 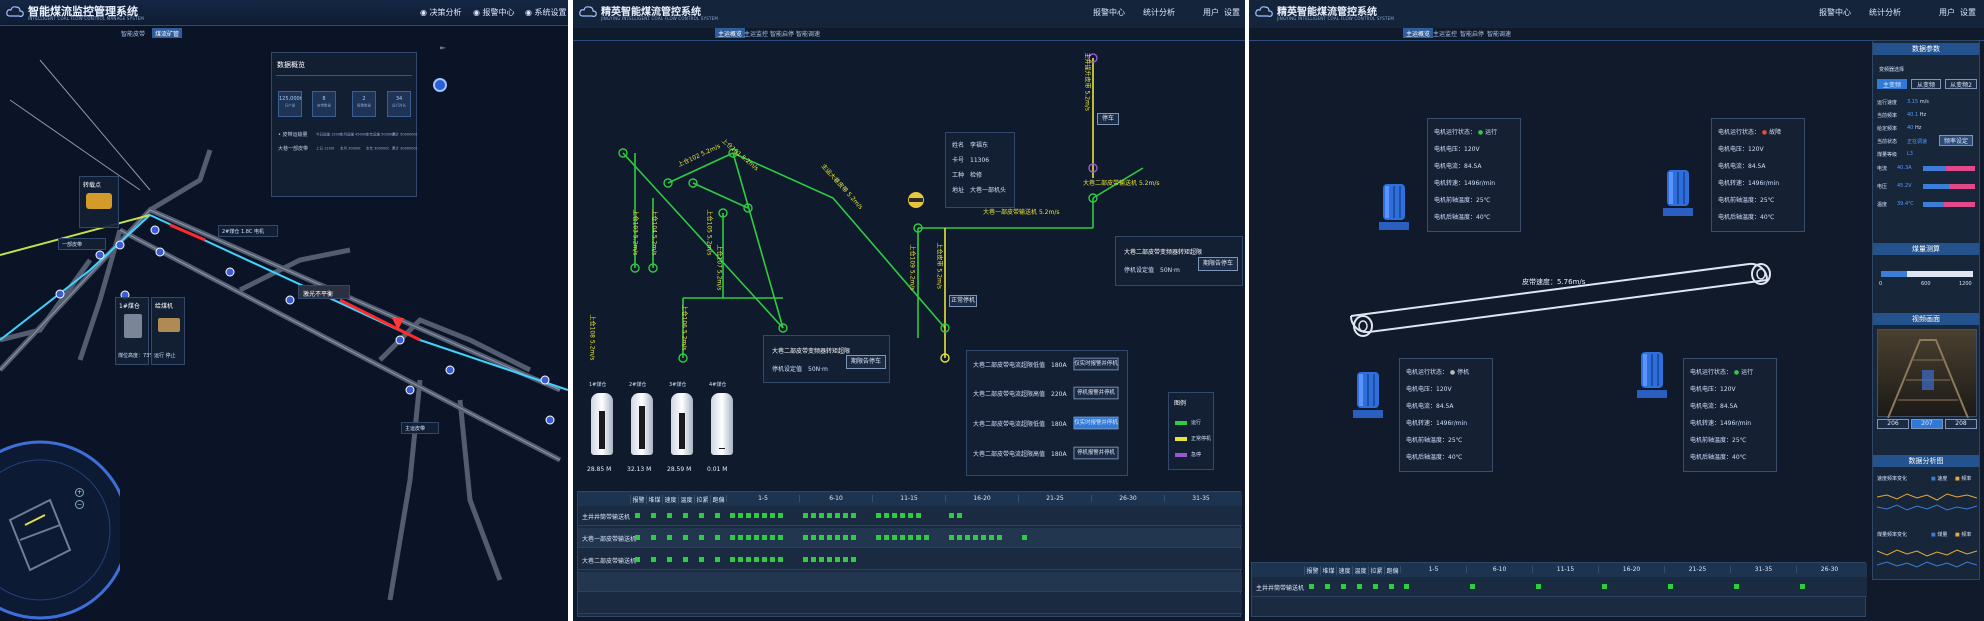 What do you see at coordinates (1021, 212) in the screenshot?
I see `belt-label-main1: 大巷一部皮带输送机 5.2m/s` at bounding box center [1021, 212].